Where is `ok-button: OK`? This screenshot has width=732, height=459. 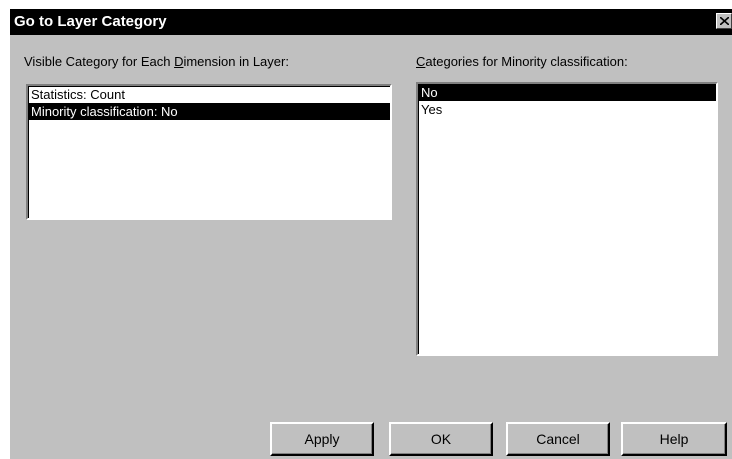
ok-button: OK is located at coordinates (441, 439).